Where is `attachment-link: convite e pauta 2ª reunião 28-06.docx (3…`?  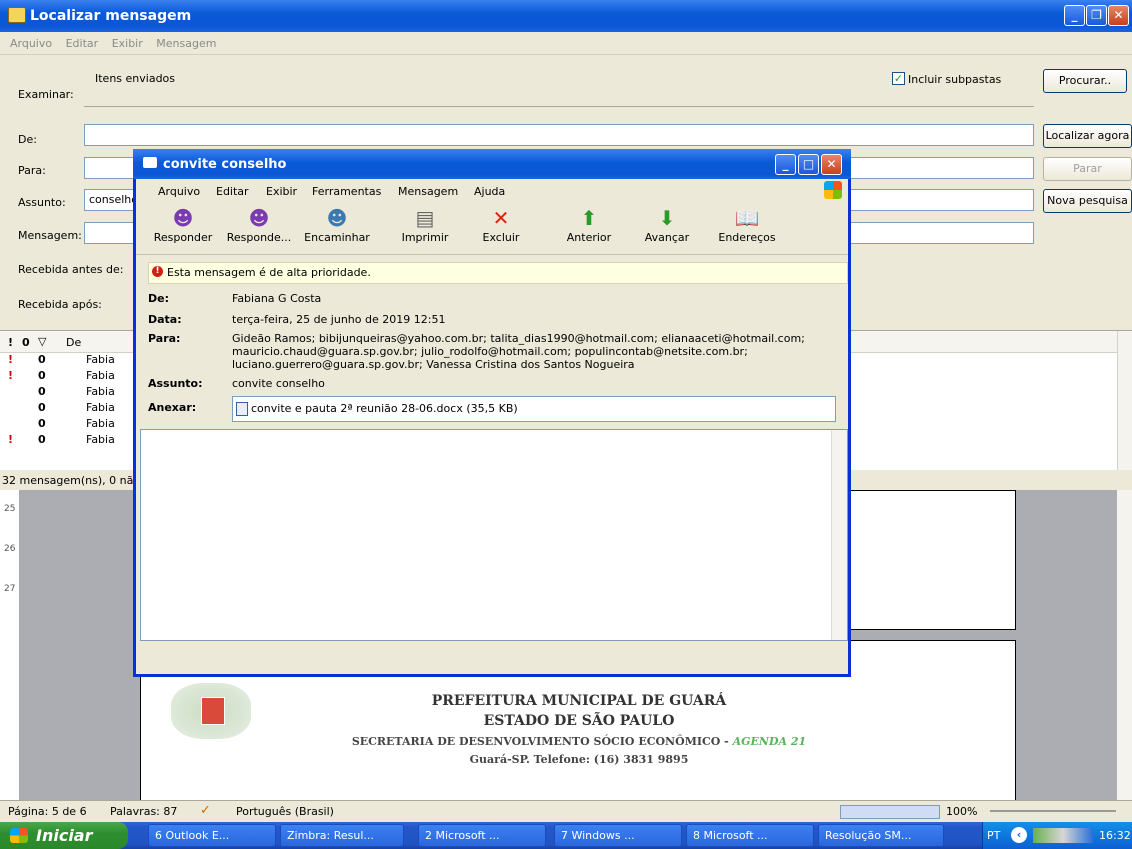
attachment-link: convite e pauta 2ª reunião 28-06.docx (3… is located at coordinates (384, 408).